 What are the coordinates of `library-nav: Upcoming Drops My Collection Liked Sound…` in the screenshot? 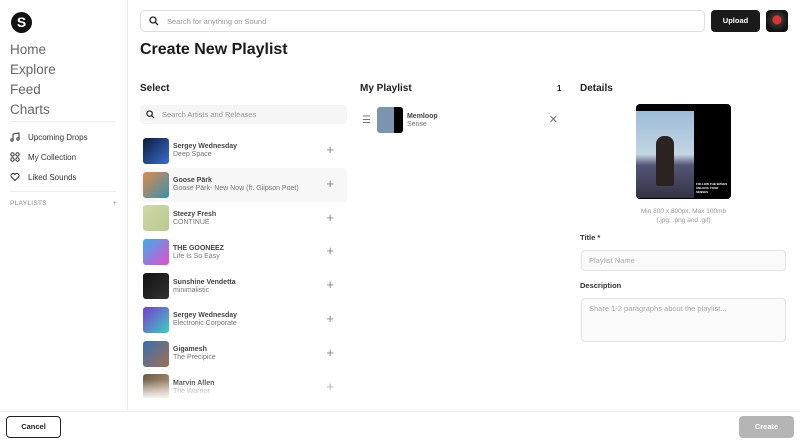 It's located at (49, 157).